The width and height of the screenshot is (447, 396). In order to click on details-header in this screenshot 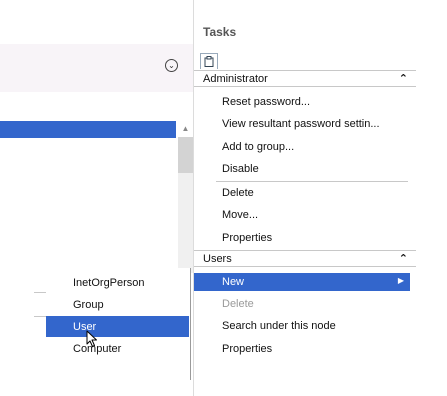, I will do `click(96, 68)`.